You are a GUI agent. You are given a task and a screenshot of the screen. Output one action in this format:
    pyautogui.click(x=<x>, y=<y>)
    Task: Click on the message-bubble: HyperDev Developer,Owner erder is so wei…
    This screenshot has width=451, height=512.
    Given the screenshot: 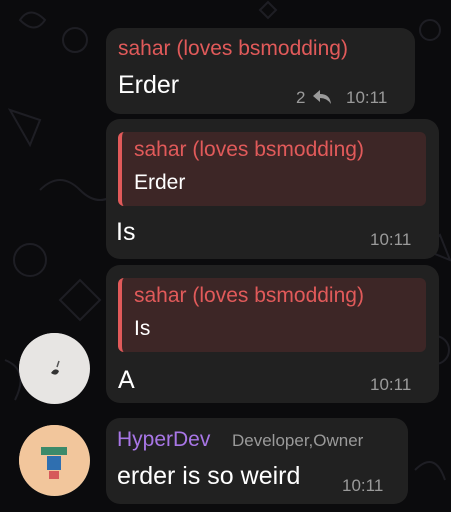 What is the action you would take?
    pyautogui.click(x=257, y=461)
    